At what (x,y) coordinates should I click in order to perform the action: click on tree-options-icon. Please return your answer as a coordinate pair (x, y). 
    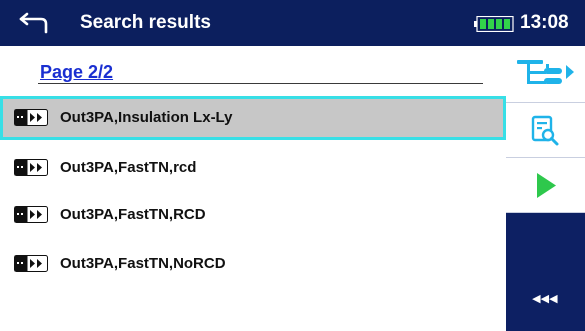
    Looking at the image, I should click on (545, 72).